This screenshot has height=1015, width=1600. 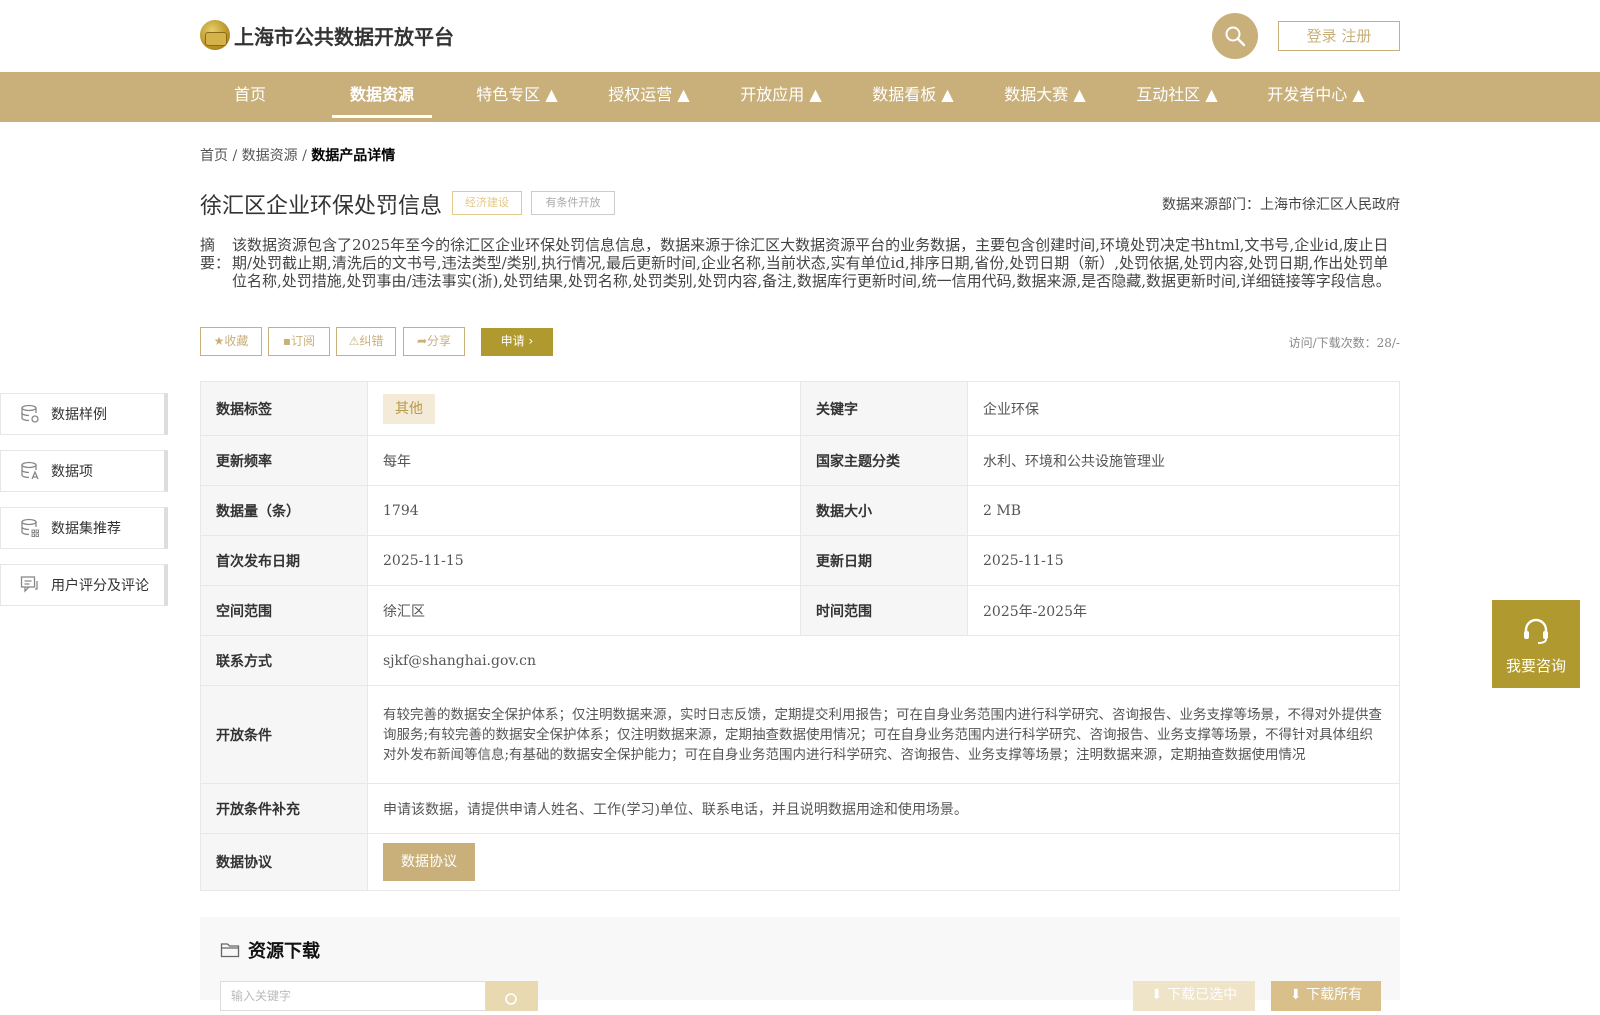 What do you see at coordinates (382, 97) in the screenshot?
I see `nav-item-data-resources: 数据资源` at bounding box center [382, 97].